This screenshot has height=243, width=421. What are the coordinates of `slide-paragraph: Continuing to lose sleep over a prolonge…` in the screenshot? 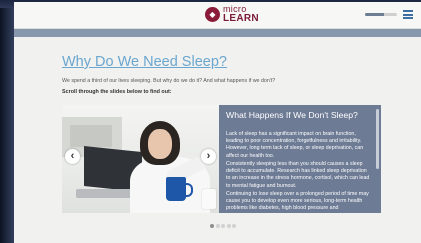 It's located at (297, 201).